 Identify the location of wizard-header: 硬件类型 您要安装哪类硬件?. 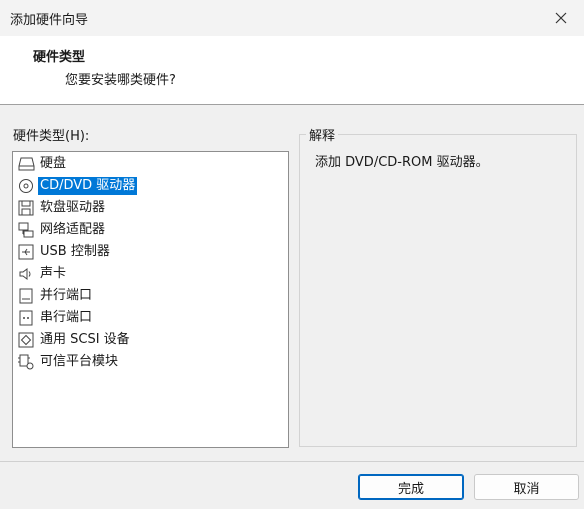
(292, 70).